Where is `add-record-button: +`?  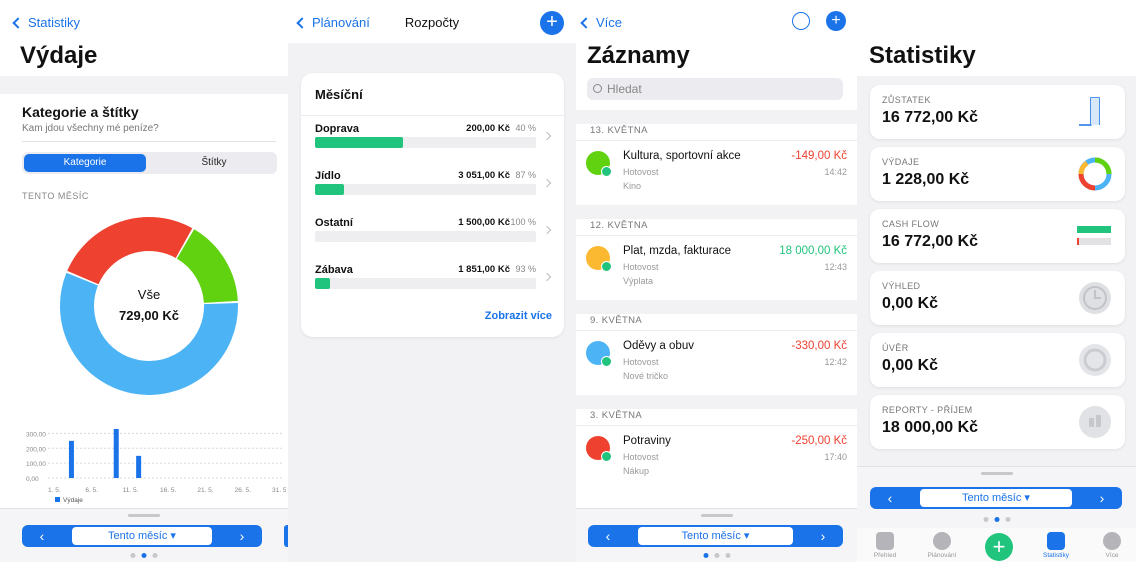 add-record-button: + is located at coordinates (999, 547).